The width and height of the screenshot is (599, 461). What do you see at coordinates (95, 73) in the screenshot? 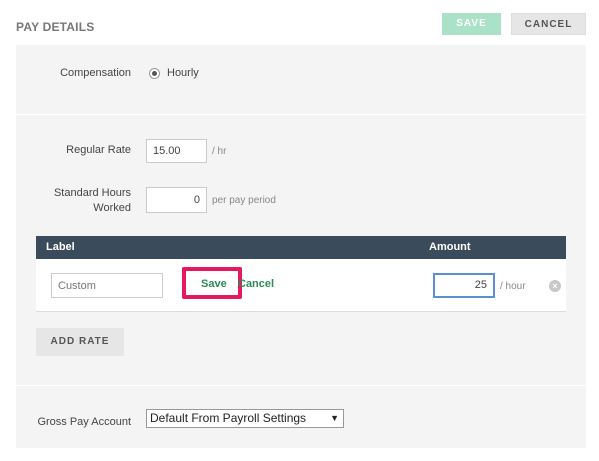
I see `compensation-label: Compensation` at bounding box center [95, 73].